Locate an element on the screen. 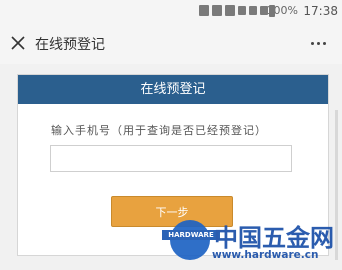  close-icon is located at coordinates (18, 43).